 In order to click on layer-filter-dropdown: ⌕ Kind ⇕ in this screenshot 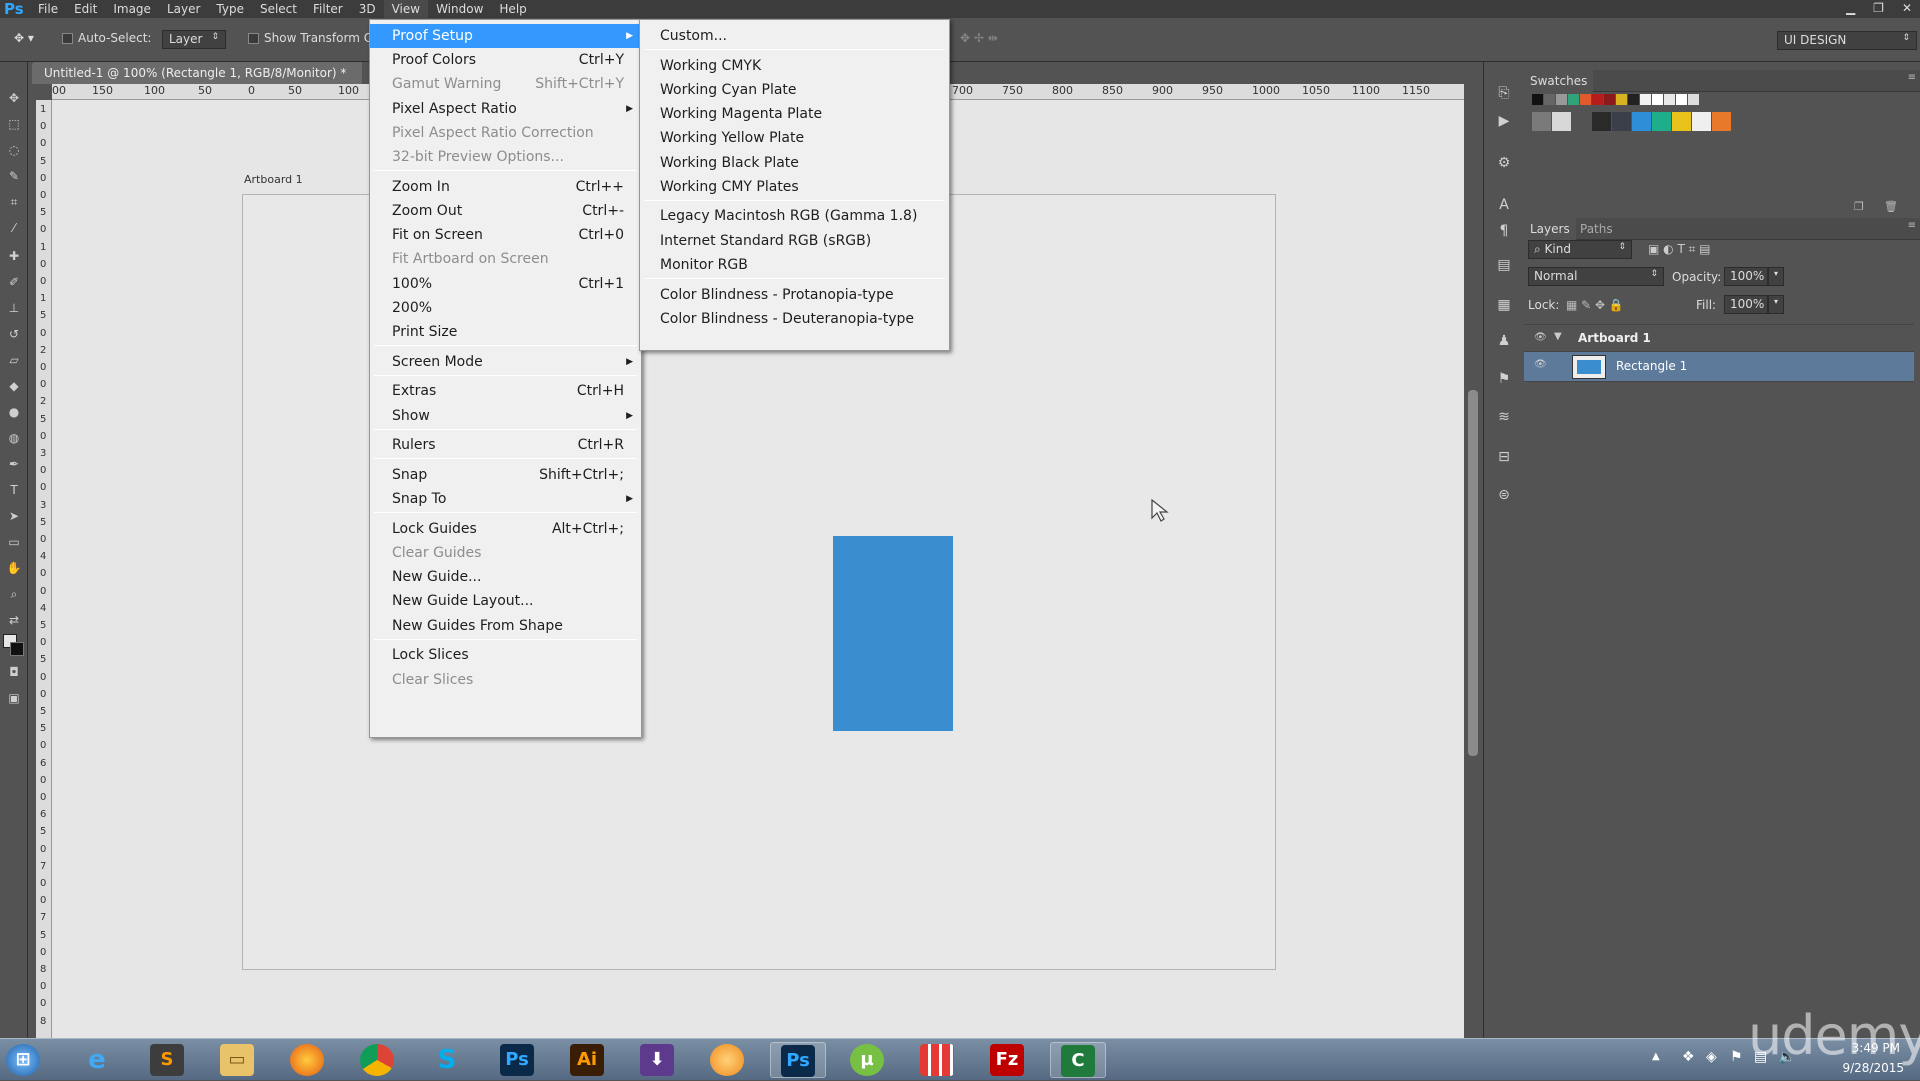, I will do `click(1580, 249)`.